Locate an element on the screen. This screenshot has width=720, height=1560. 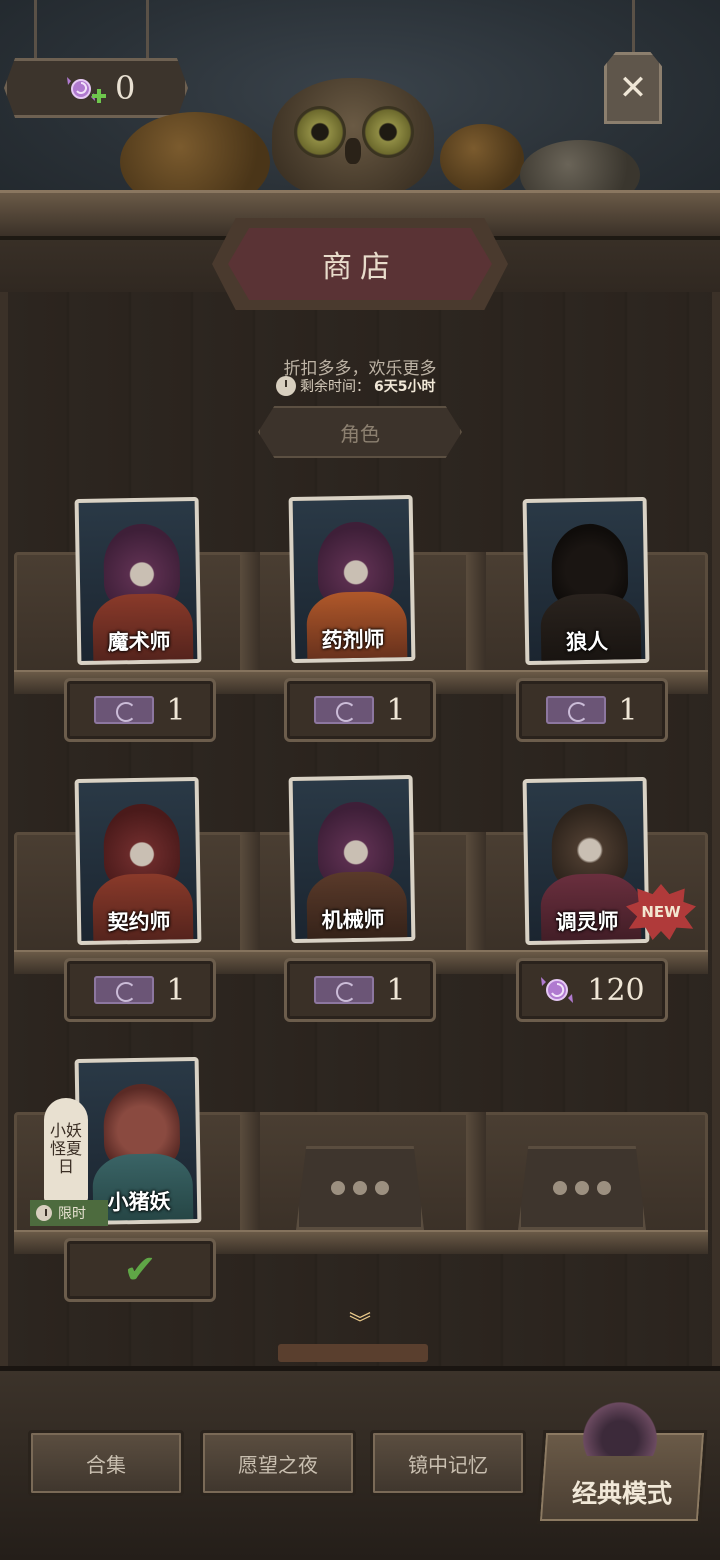
timer-label: 剩余时间： is located at coordinates (335, 387).